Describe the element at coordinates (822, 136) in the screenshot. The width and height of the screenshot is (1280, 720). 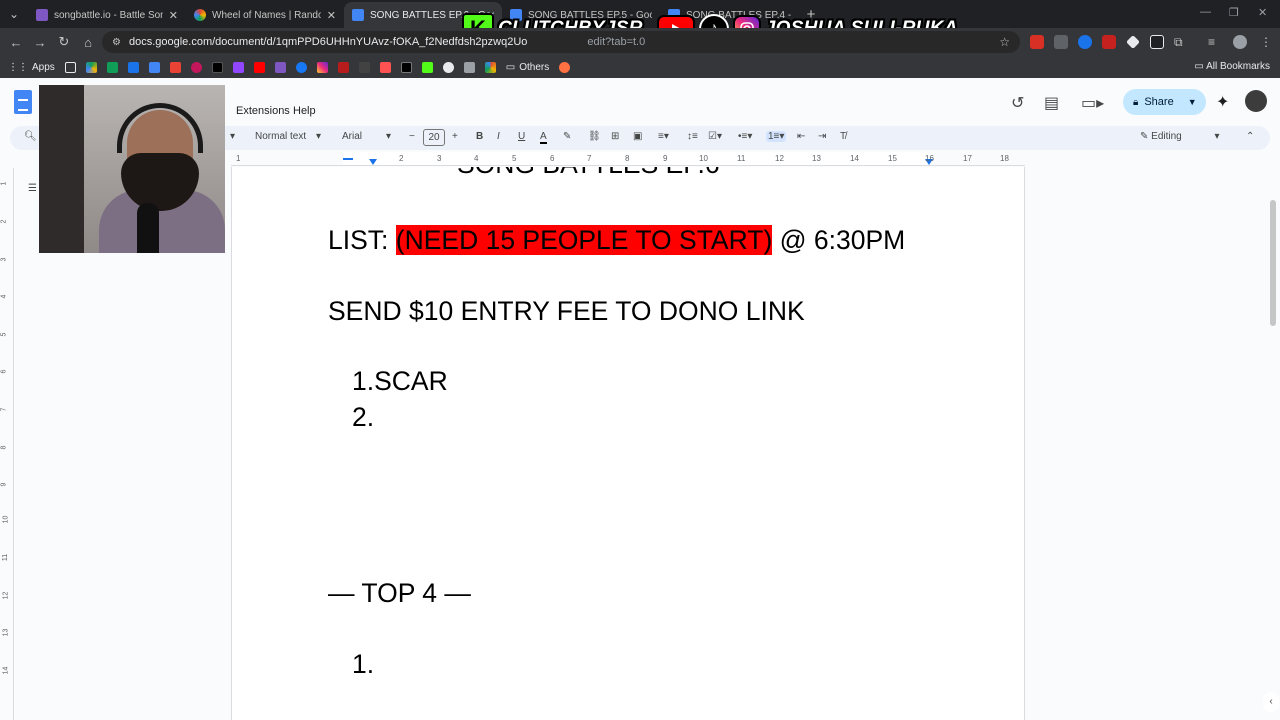
I see `increase-indent-icon: ⇥` at that location.